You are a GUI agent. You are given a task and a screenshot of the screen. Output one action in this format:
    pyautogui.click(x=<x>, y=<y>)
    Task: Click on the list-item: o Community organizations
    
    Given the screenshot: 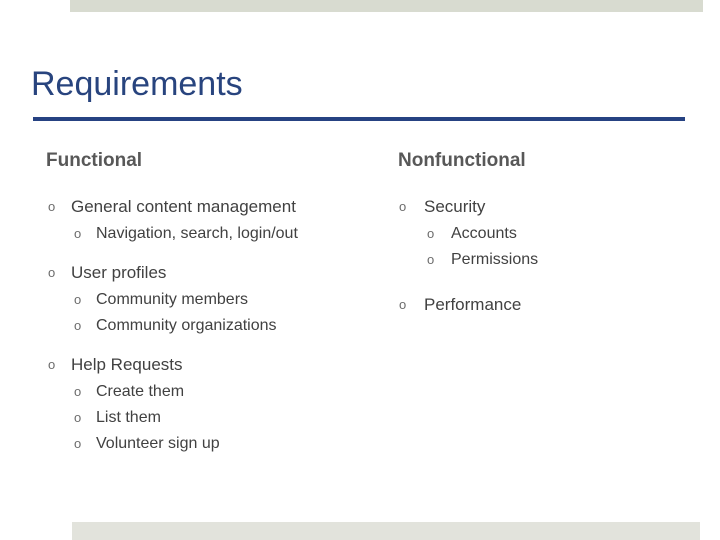 What is the action you would take?
    pyautogui.click(x=218, y=325)
    